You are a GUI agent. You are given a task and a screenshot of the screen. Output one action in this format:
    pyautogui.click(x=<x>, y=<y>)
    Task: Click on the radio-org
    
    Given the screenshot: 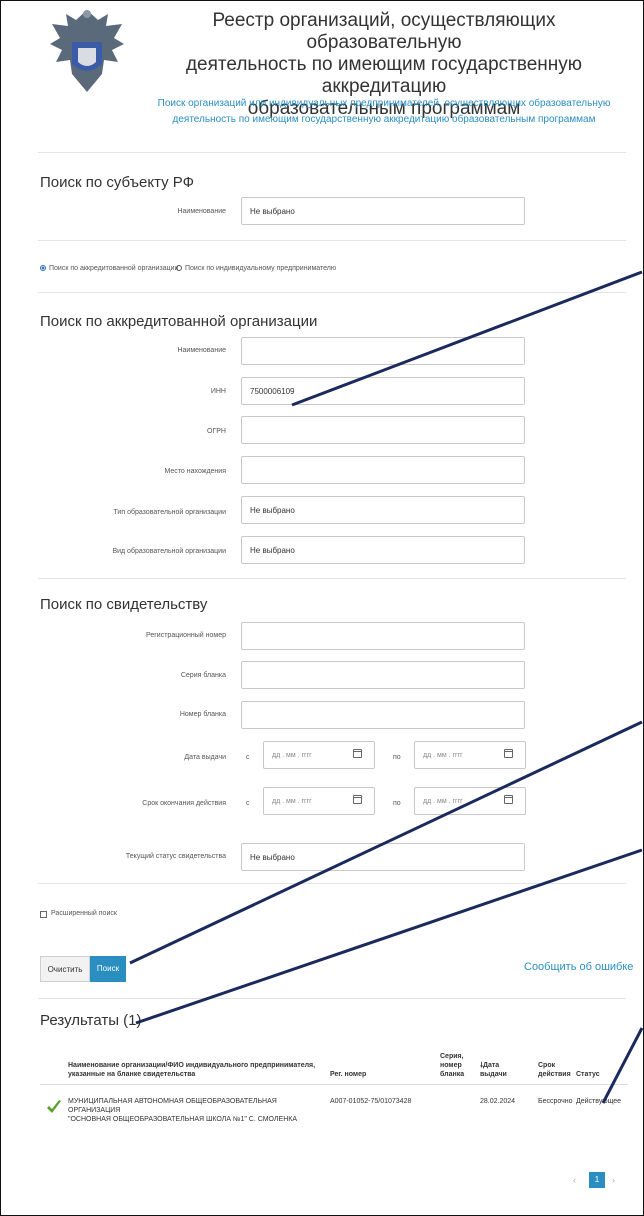 What is the action you would take?
    pyautogui.click(x=43, y=268)
    